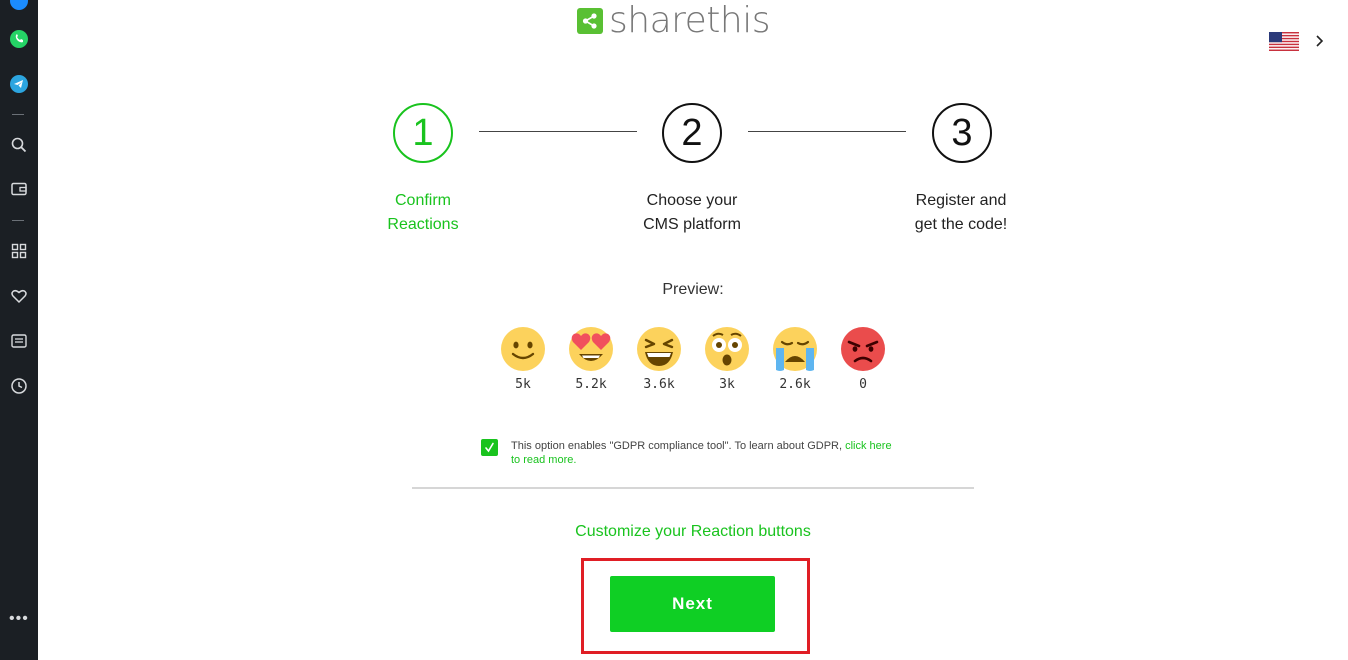 The image size is (1348, 660). I want to click on us-flag-icon, so click(1284, 41).